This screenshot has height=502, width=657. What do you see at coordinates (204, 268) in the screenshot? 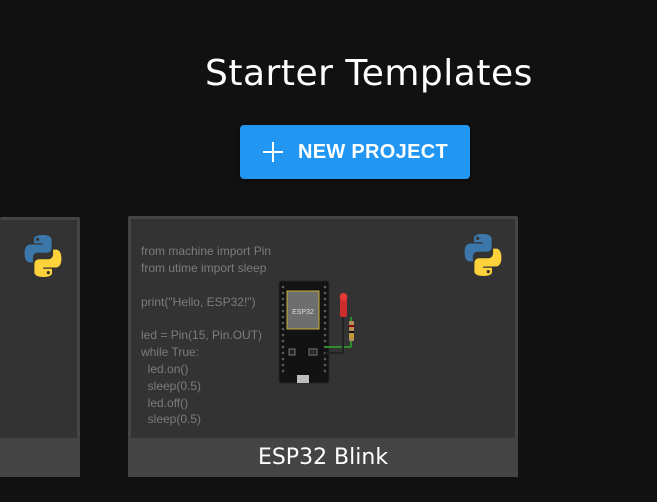
I see `code-line: from utime import sleep` at bounding box center [204, 268].